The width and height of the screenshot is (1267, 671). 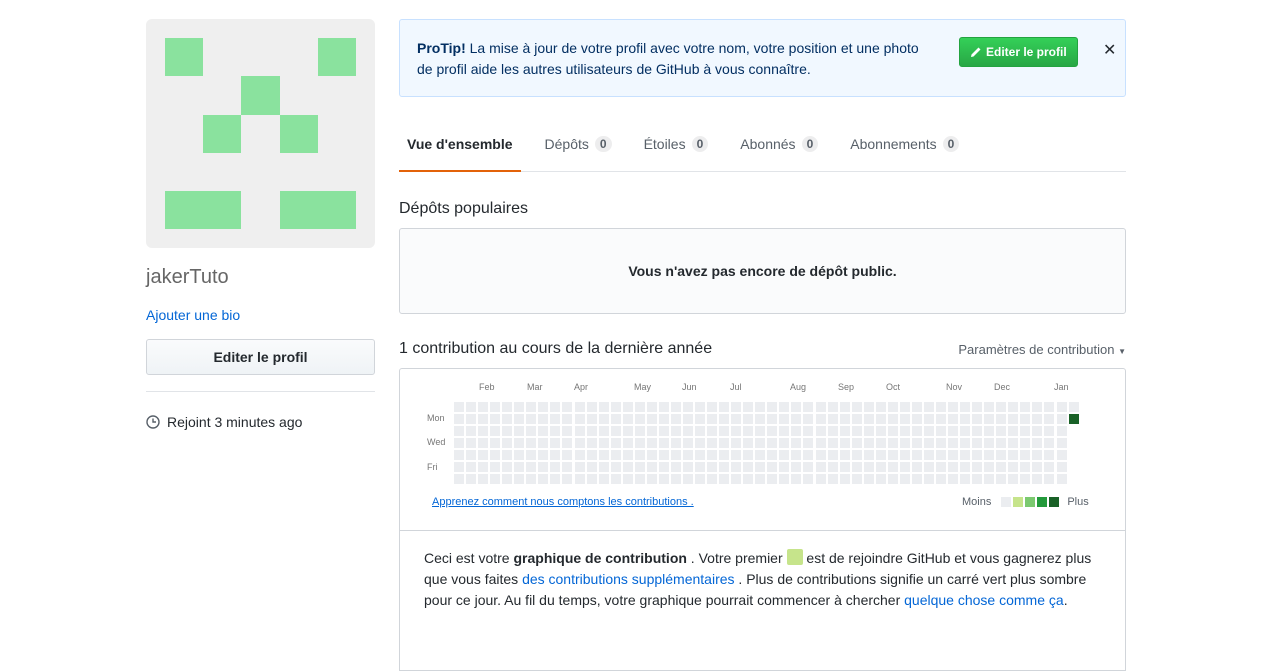 What do you see at coordinates (260, 315) in the screenshot?
I see `add-bio-link: Ajouter une bio` at bounding box center [260, 315].